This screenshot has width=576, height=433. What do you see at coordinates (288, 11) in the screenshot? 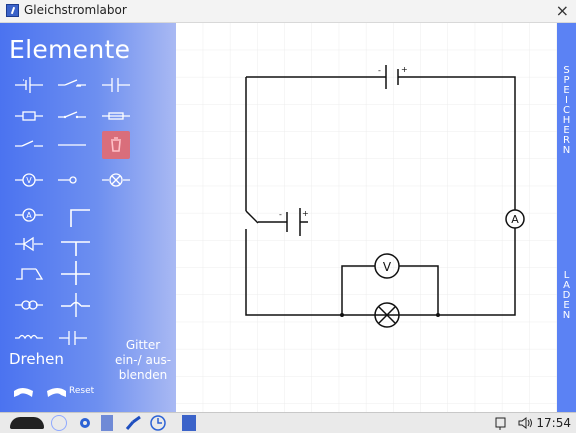
I see `window-titlebar: Gleichstromlabor ×` at bounding box center [288, 11].